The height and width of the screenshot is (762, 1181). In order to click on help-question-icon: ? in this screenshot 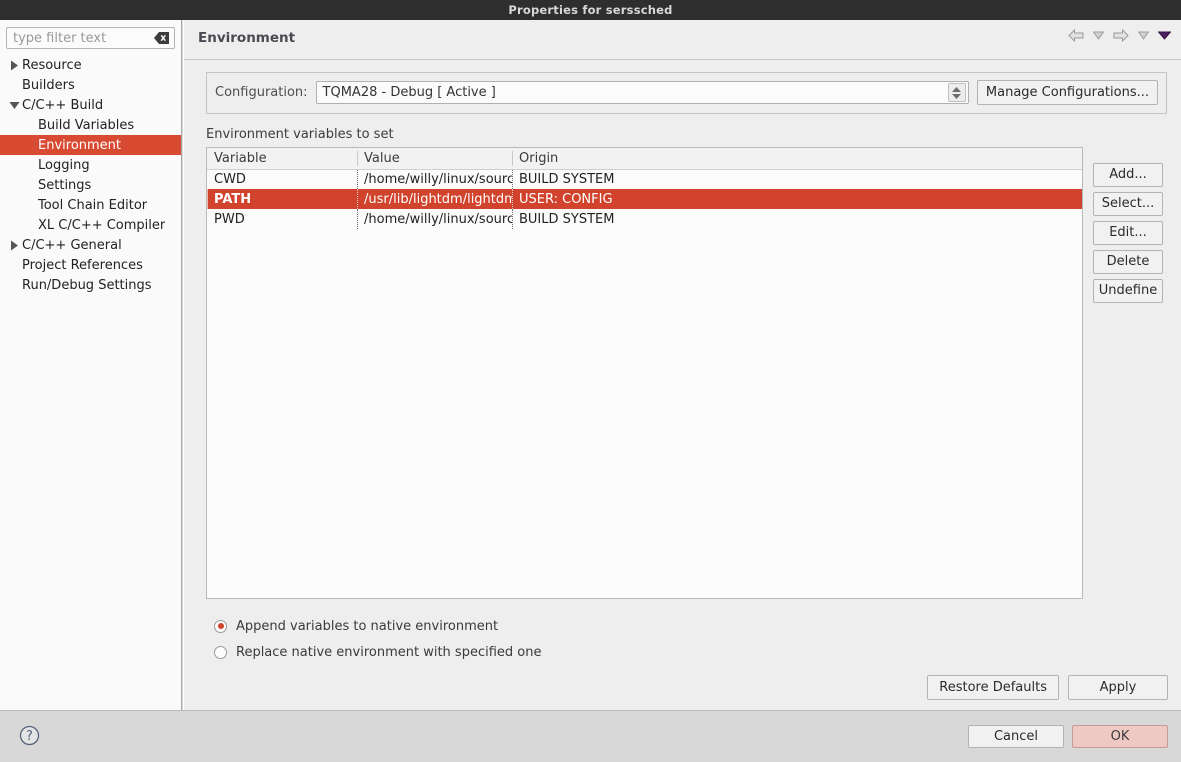, I will do `click(29, 737)`.